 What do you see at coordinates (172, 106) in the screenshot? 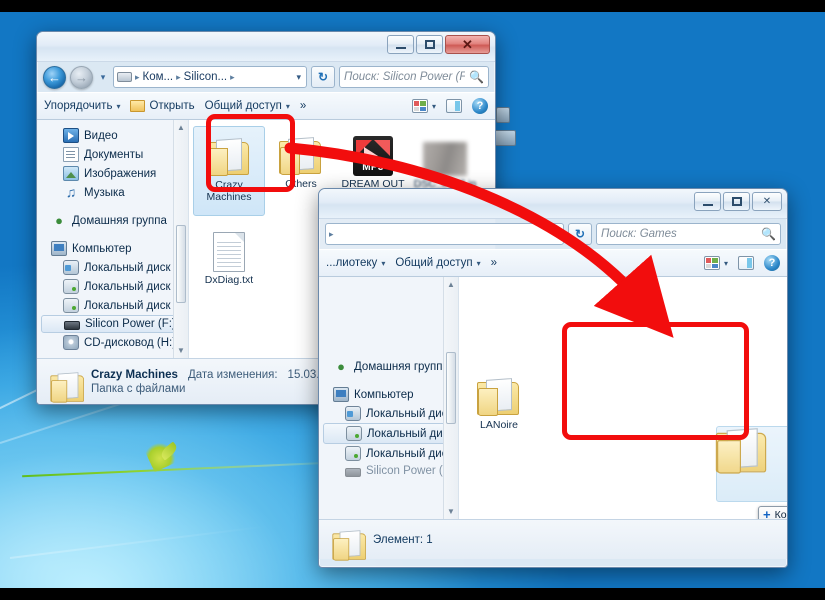
I see `open-label: Открыть` at bounding box center [172, 106].